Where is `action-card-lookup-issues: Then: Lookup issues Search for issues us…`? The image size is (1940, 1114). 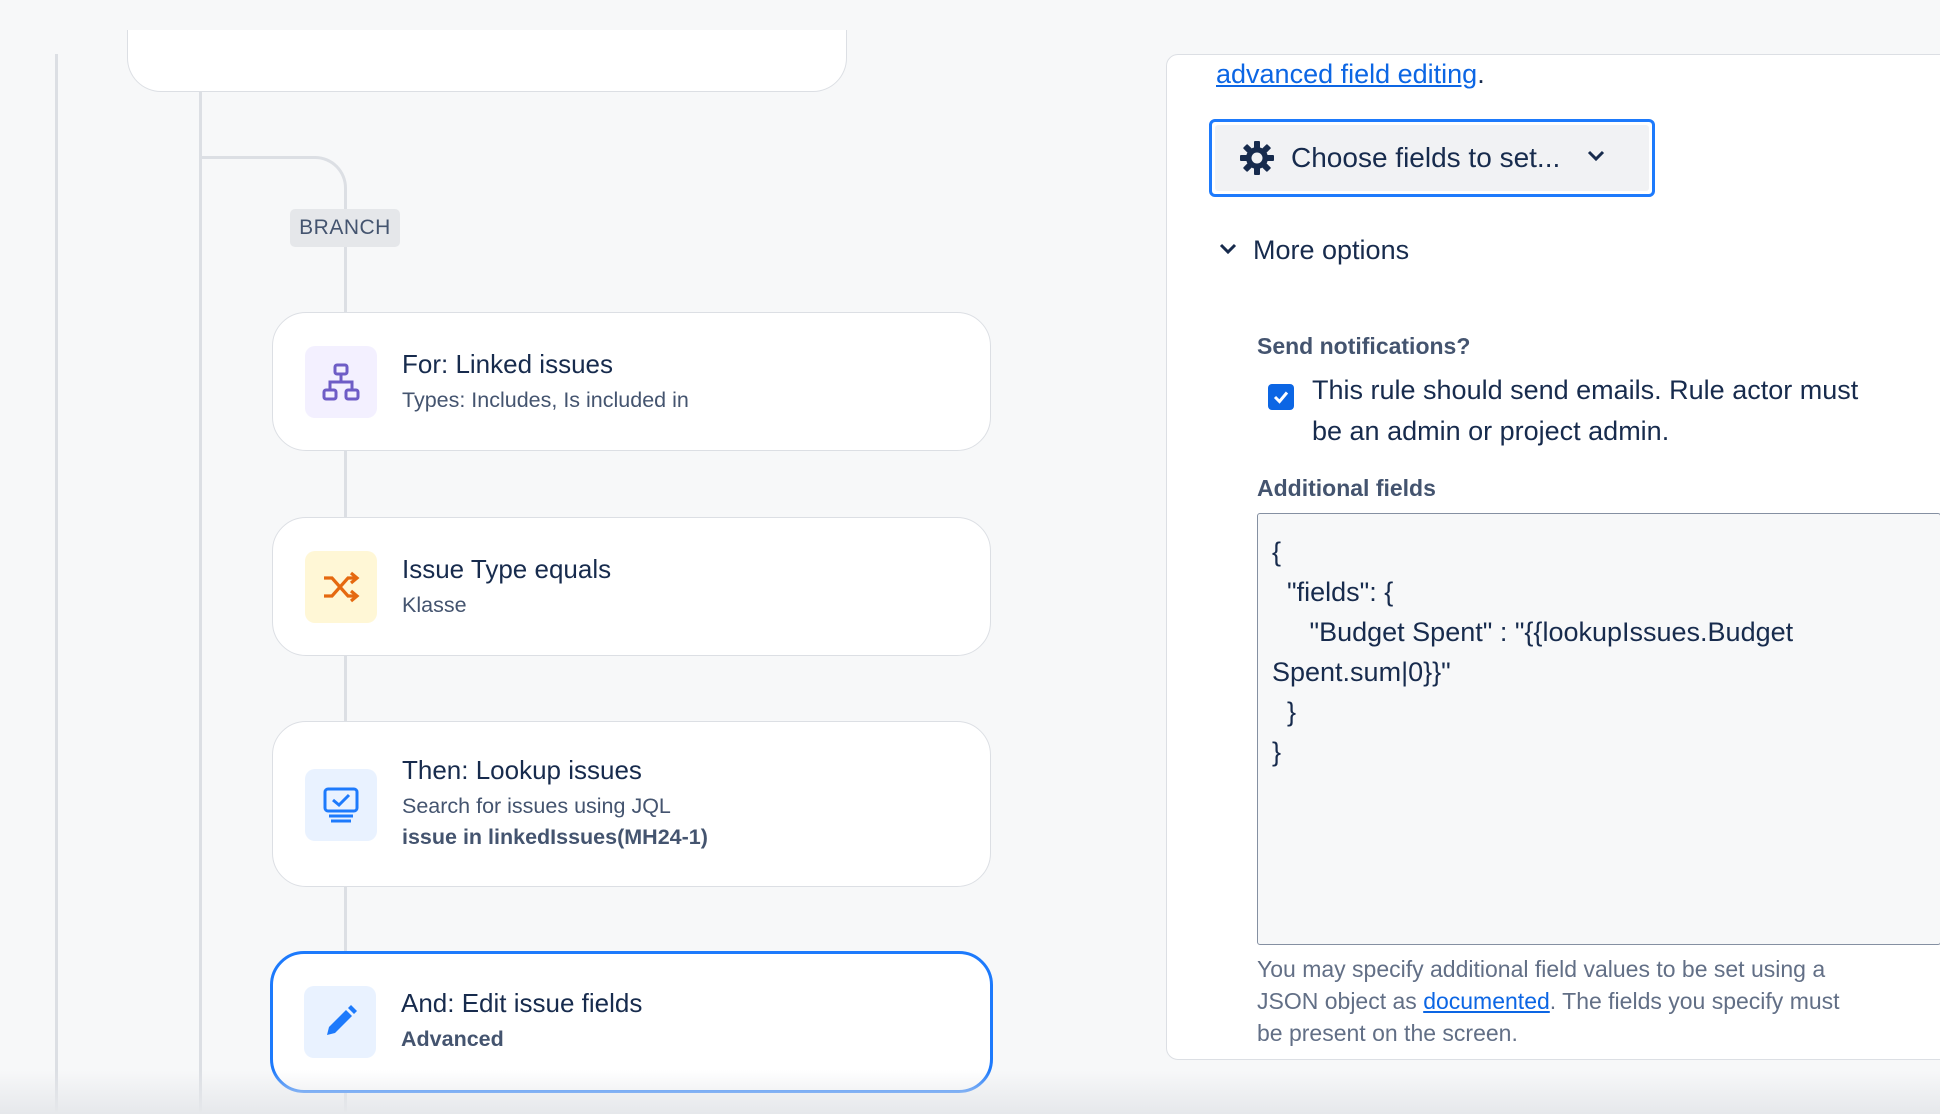 action-card-lookup-issues: Then: Lookup issues Search for issues us… is located at coordinates (631, 804).